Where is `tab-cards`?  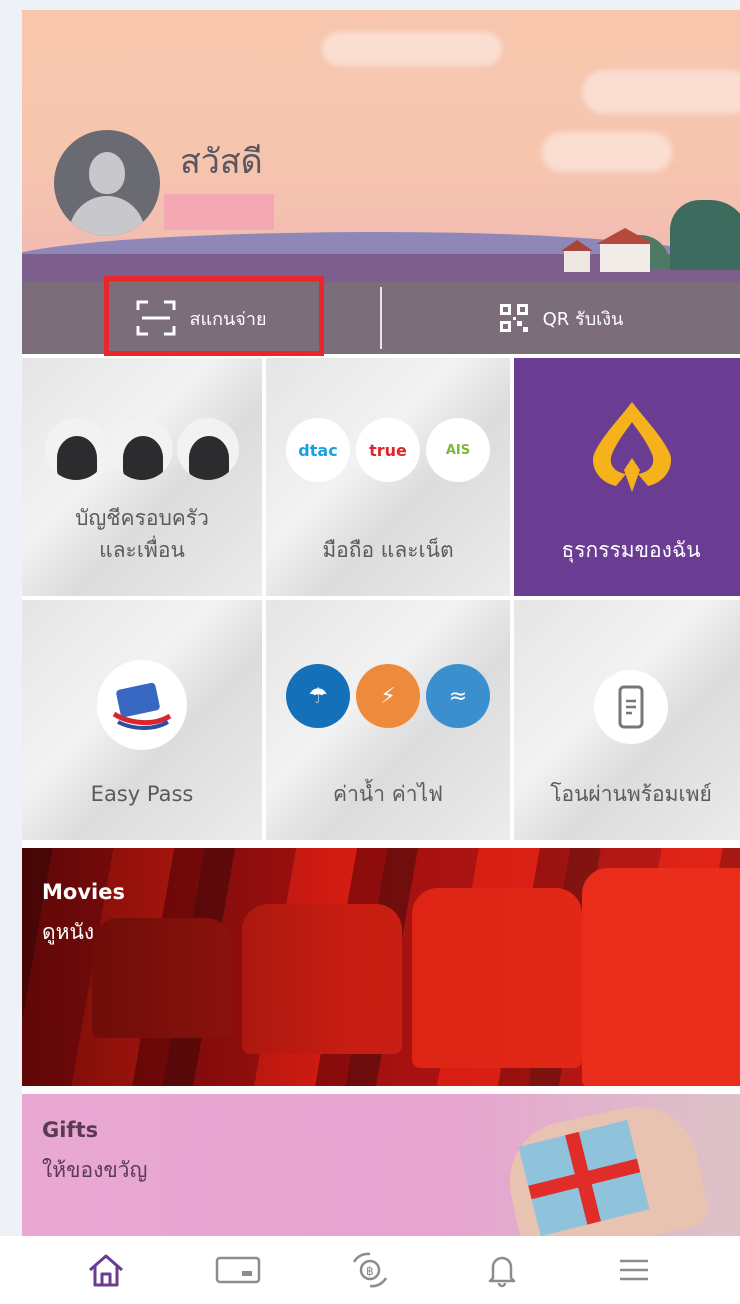
tab-cards is located at coordinates (238, 1270).